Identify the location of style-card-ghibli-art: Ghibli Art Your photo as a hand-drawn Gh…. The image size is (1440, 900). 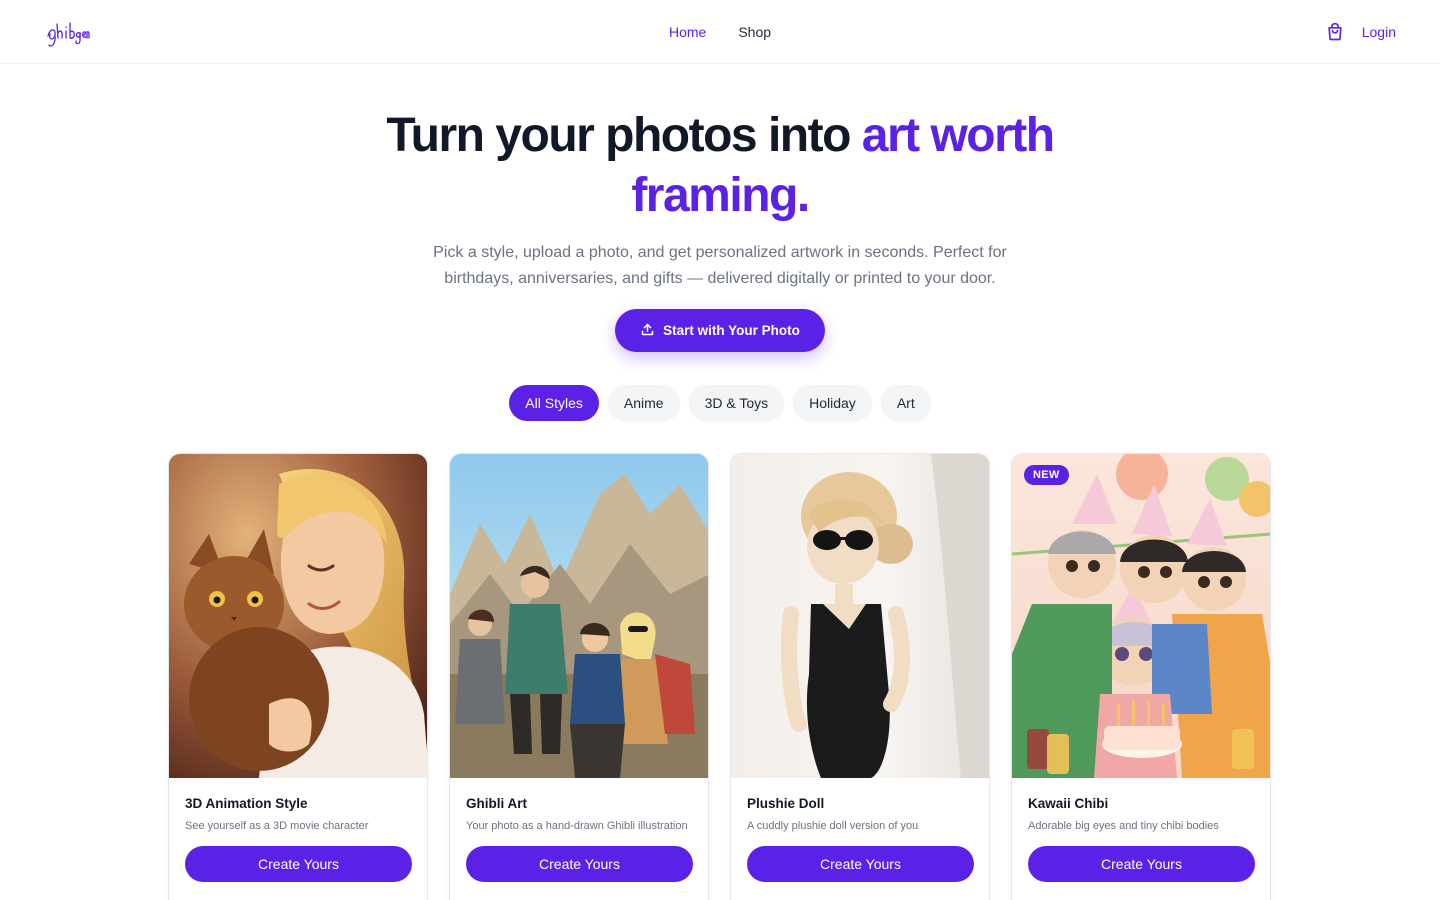
(579, 676).